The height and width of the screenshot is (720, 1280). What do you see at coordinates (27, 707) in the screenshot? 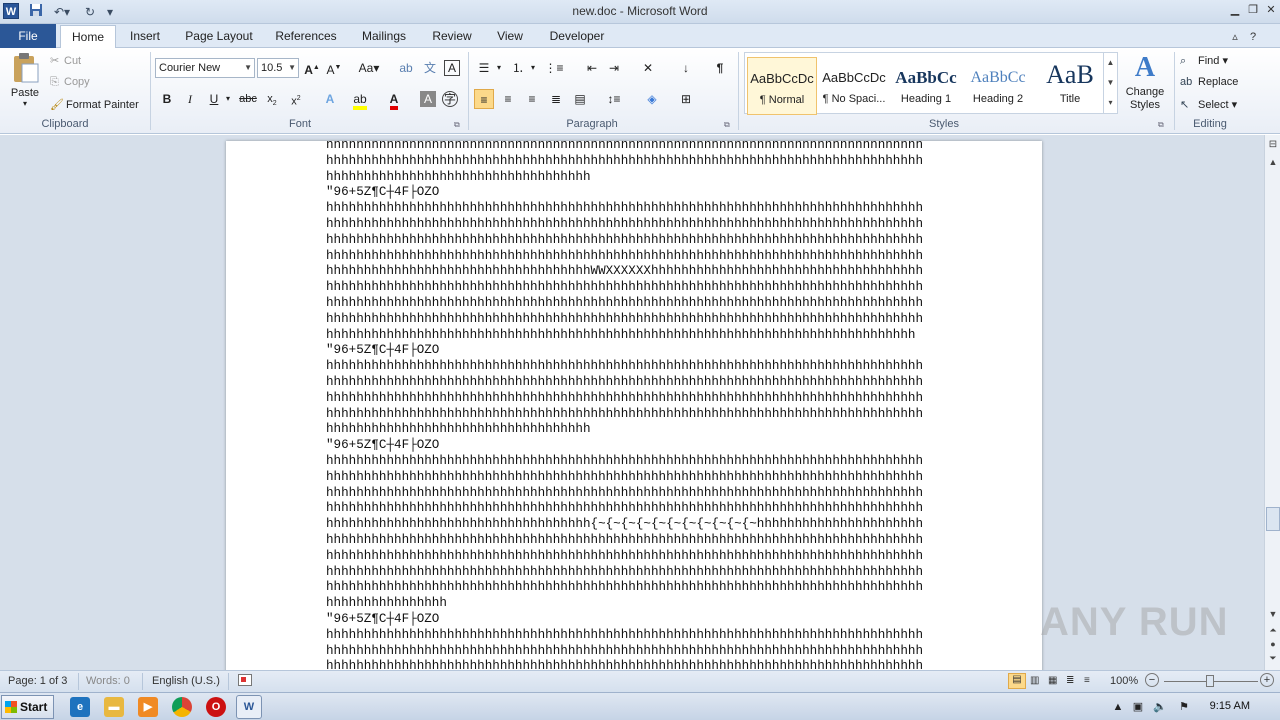
I see `start-button: Start` at bounding box center [27, 707].